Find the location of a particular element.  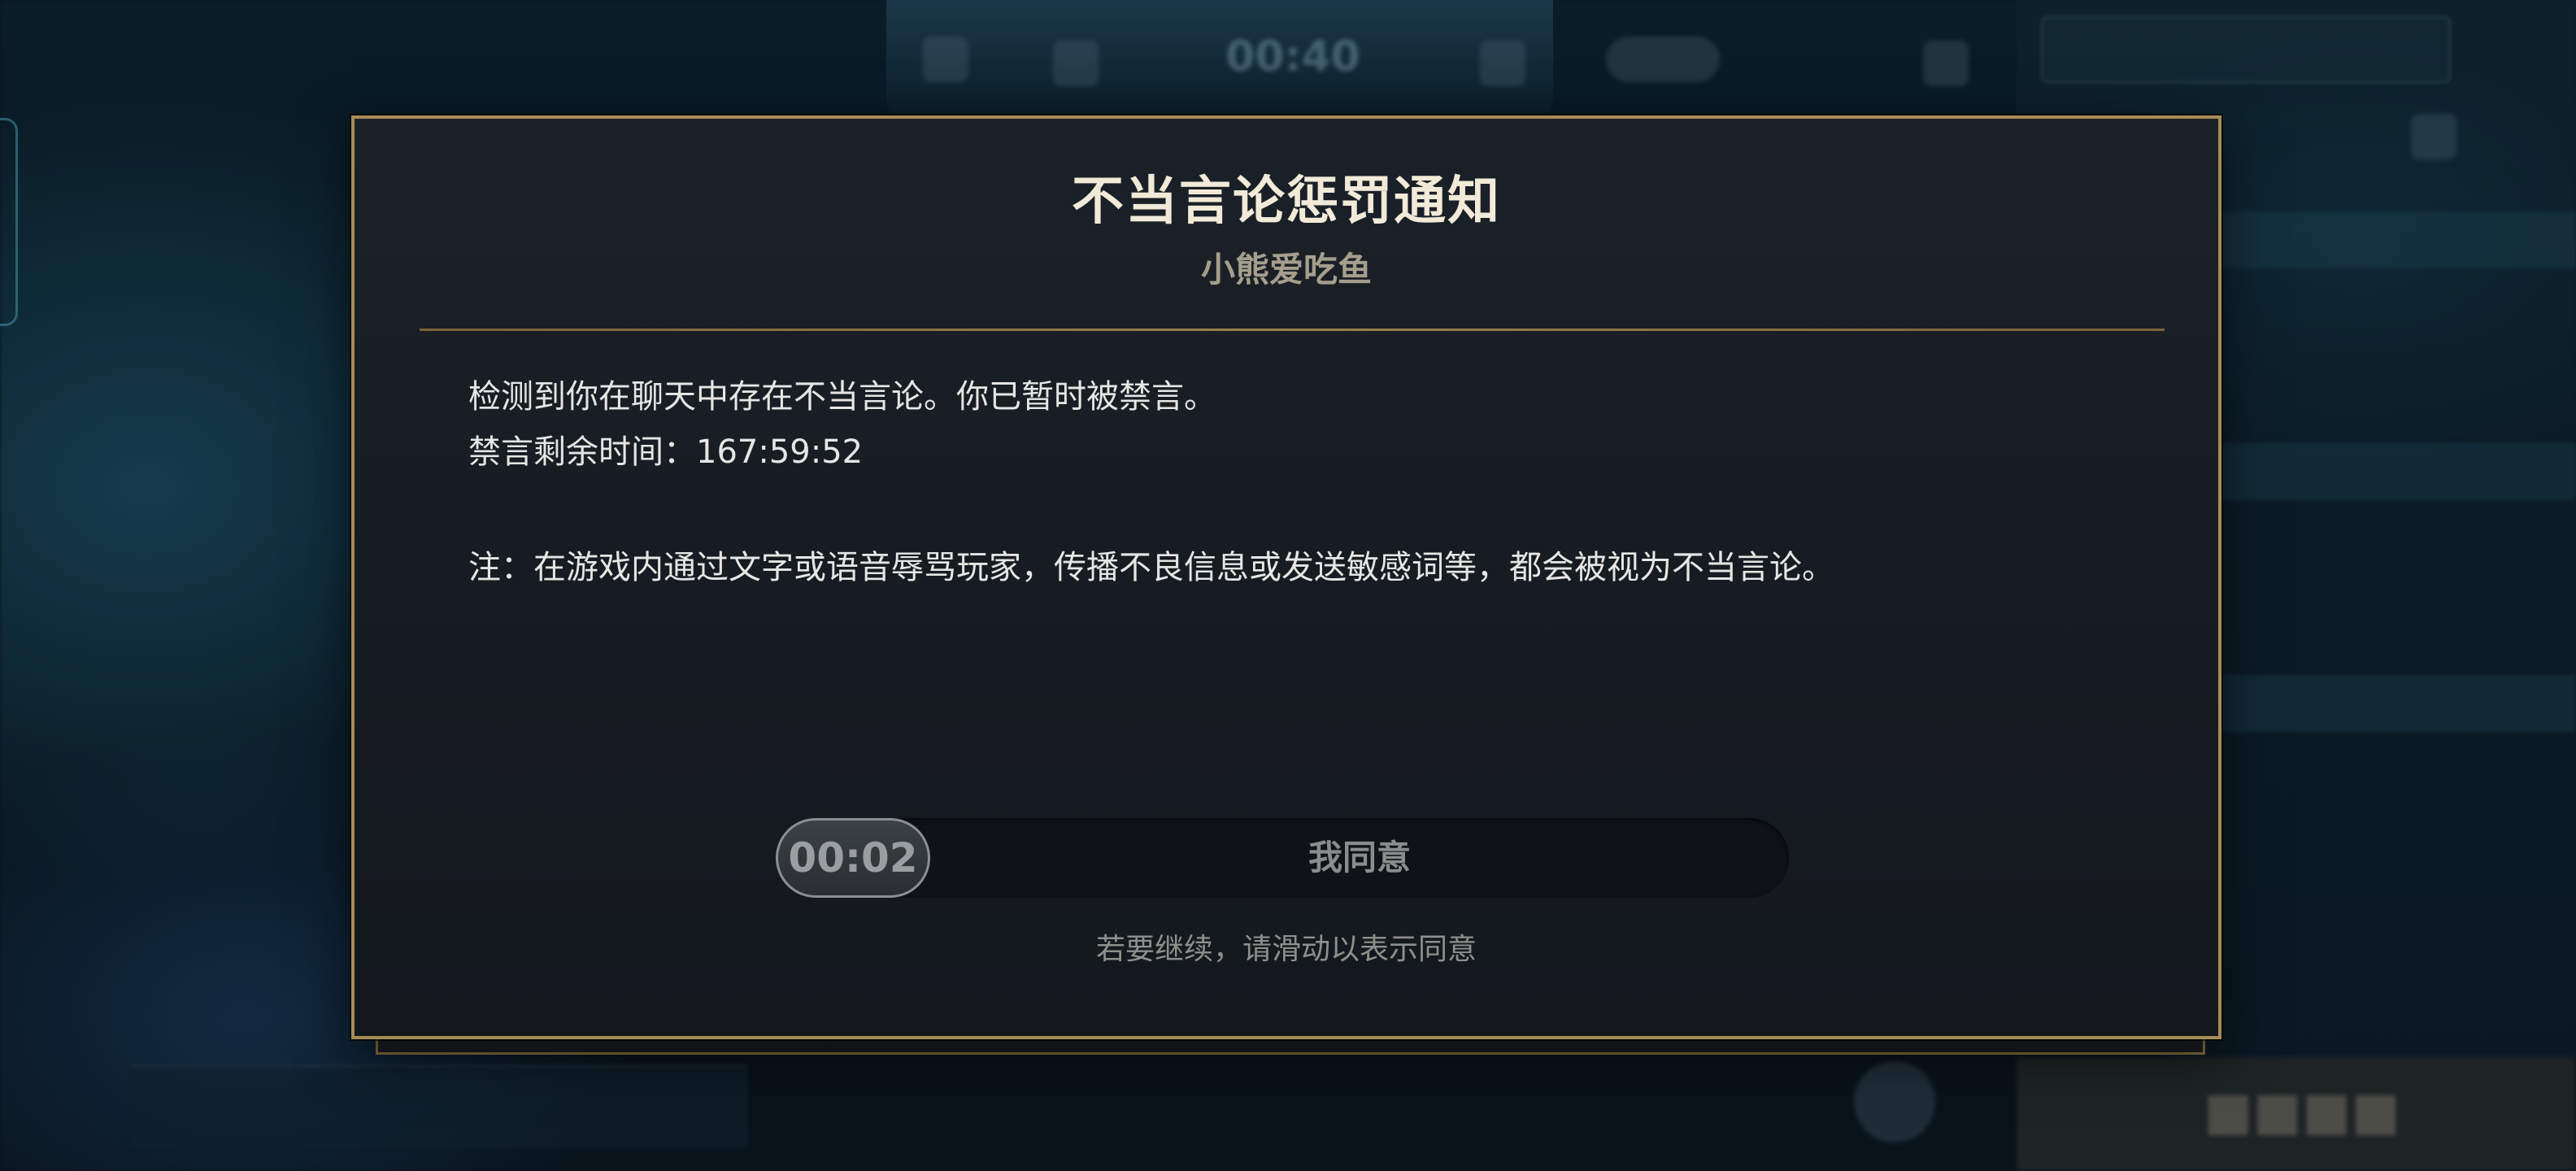

slide-hint: 若要继续，请滑动以表示同意 is located at coordinates (1286, 950).